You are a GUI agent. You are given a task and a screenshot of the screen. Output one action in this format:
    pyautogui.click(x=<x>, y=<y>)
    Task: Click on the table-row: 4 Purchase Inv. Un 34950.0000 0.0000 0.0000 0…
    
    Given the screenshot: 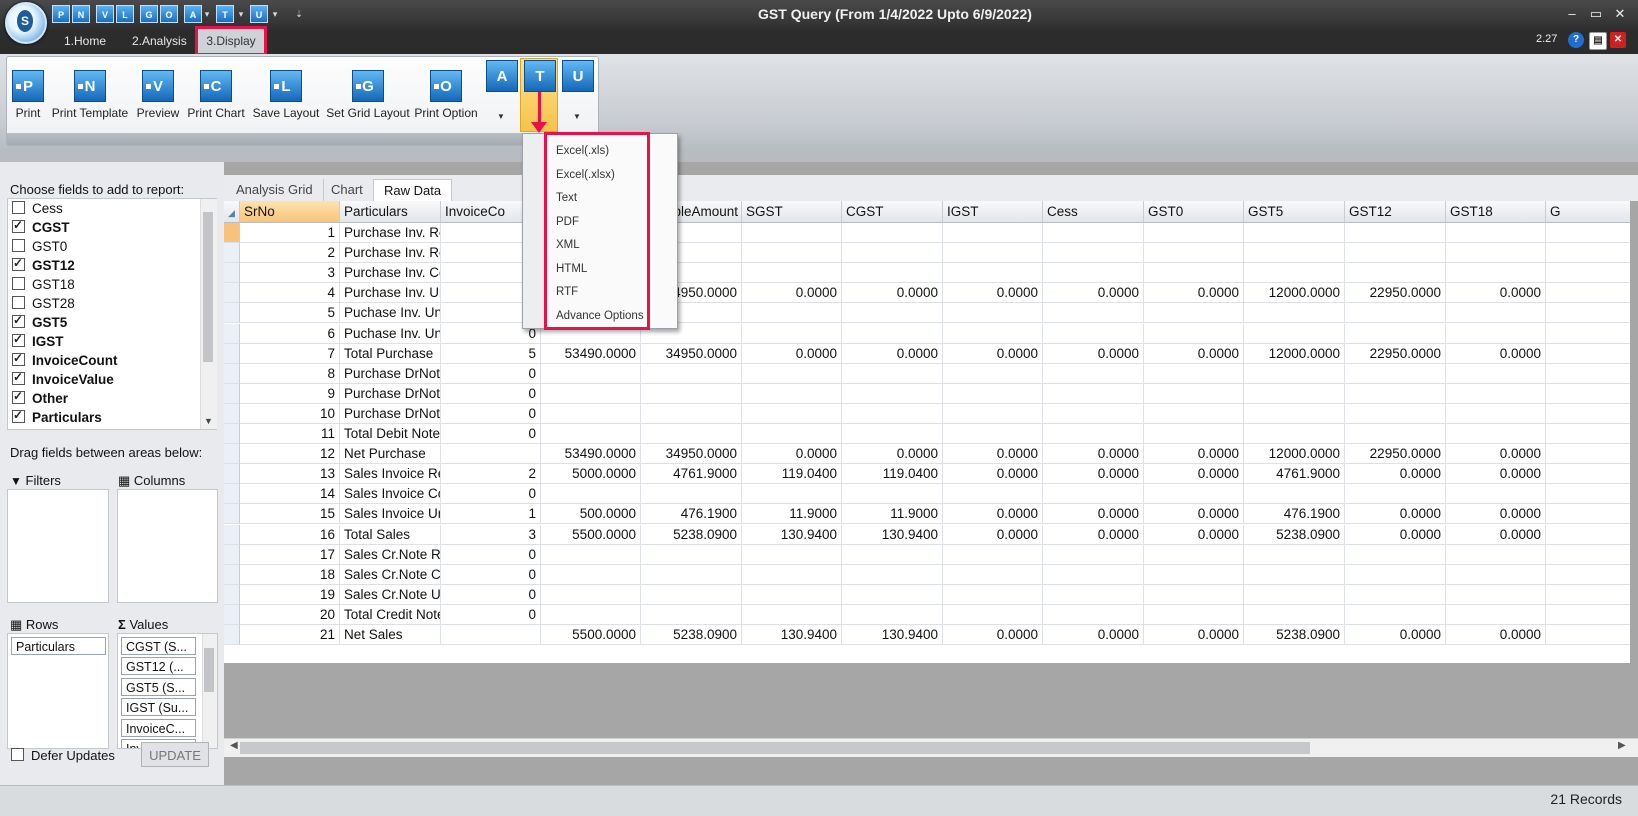 What is the action you would take?
    pyautogui.click(x=927, y=293)
    